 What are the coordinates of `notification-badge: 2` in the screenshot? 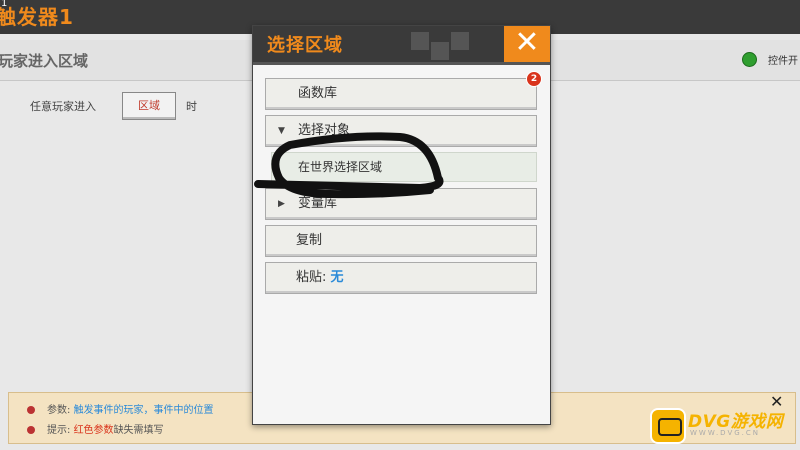 It's located at (534, 79).